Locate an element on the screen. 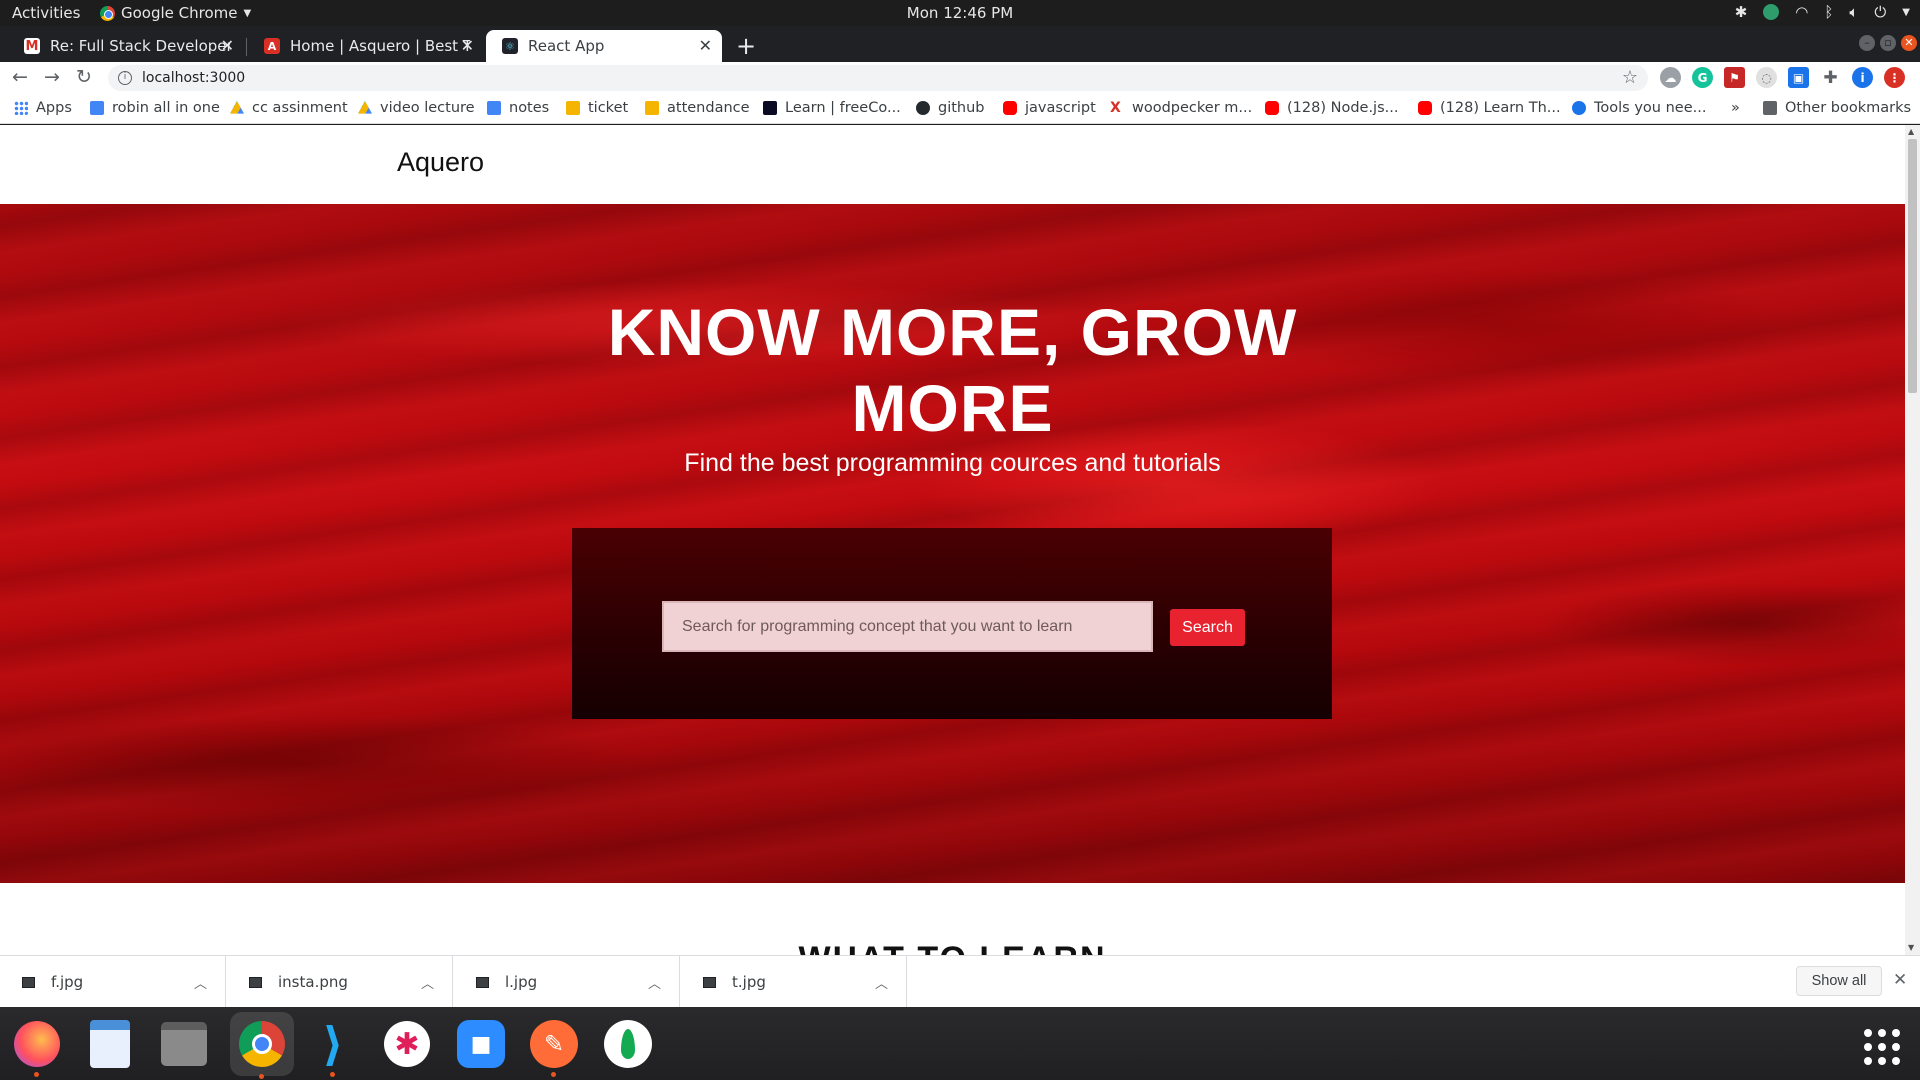 This screenshot has width=1920, height=1080. bookmark-javascript: javascript is located at coordinates (1049, 108).